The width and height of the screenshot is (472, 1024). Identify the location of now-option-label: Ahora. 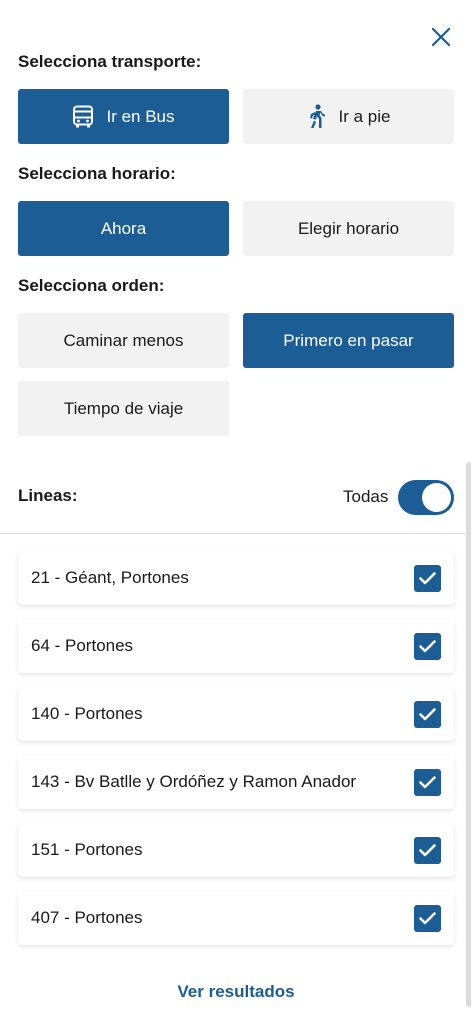
(123, 228).